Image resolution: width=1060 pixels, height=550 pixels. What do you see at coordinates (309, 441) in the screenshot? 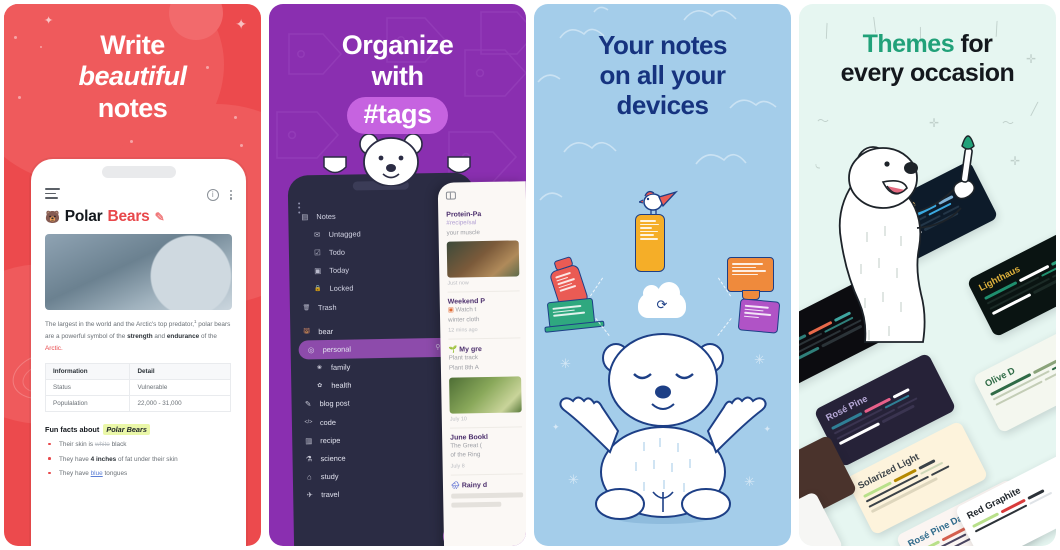
I see `recipe-icon: ▥` at bounding box center [309, 441].